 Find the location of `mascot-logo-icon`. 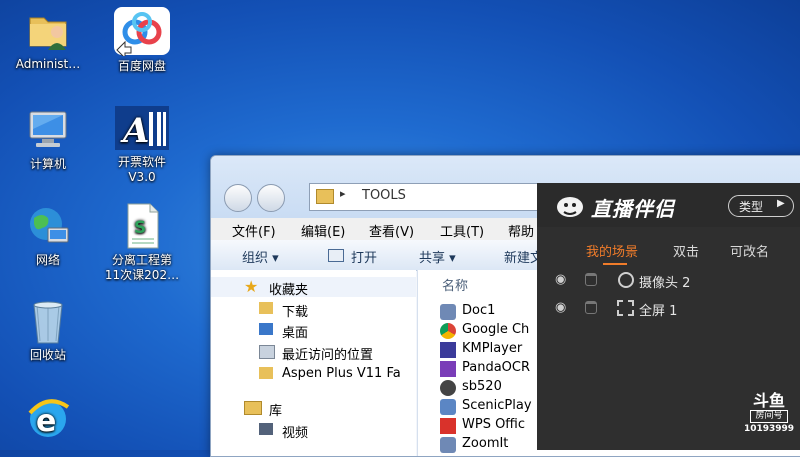

mascot-logo-icon is located at coordinates (570, 207).